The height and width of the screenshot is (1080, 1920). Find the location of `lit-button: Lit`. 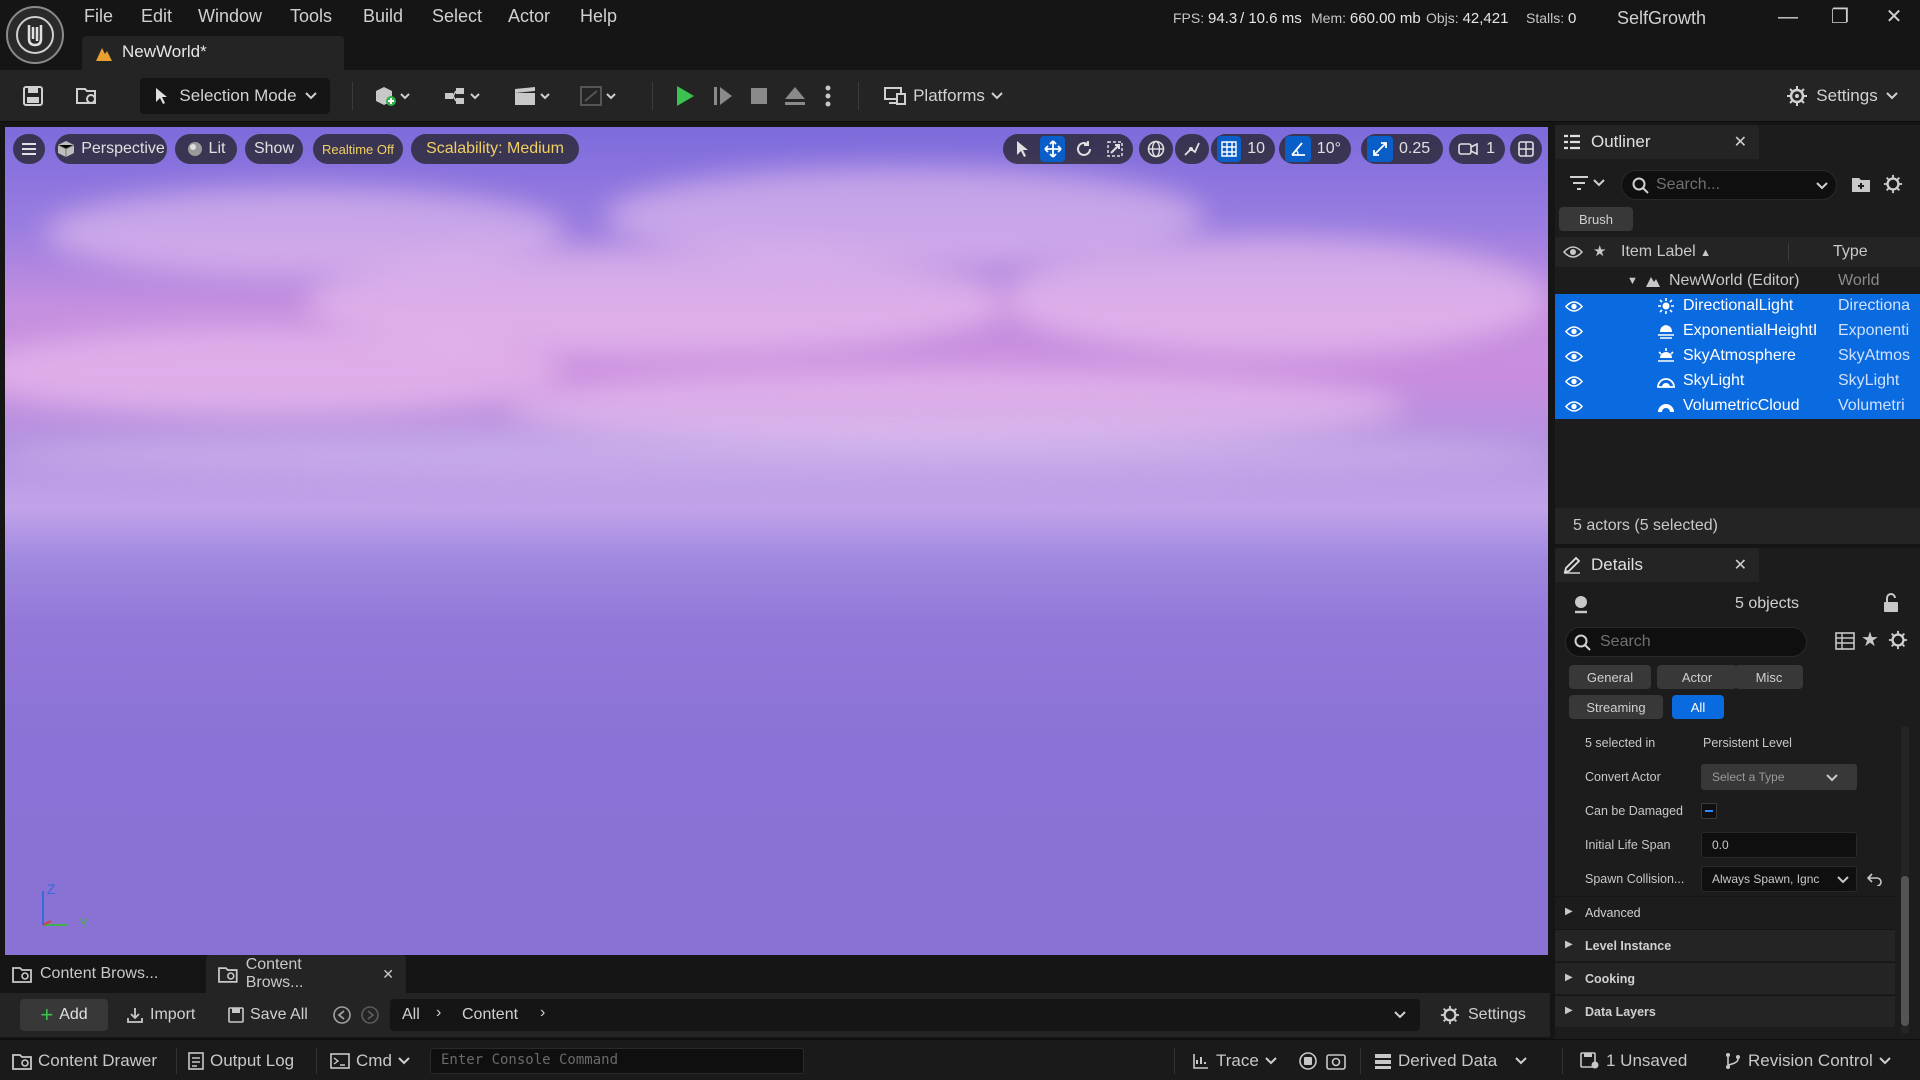

lit-button: Lit is located at coordinates (206, 149).